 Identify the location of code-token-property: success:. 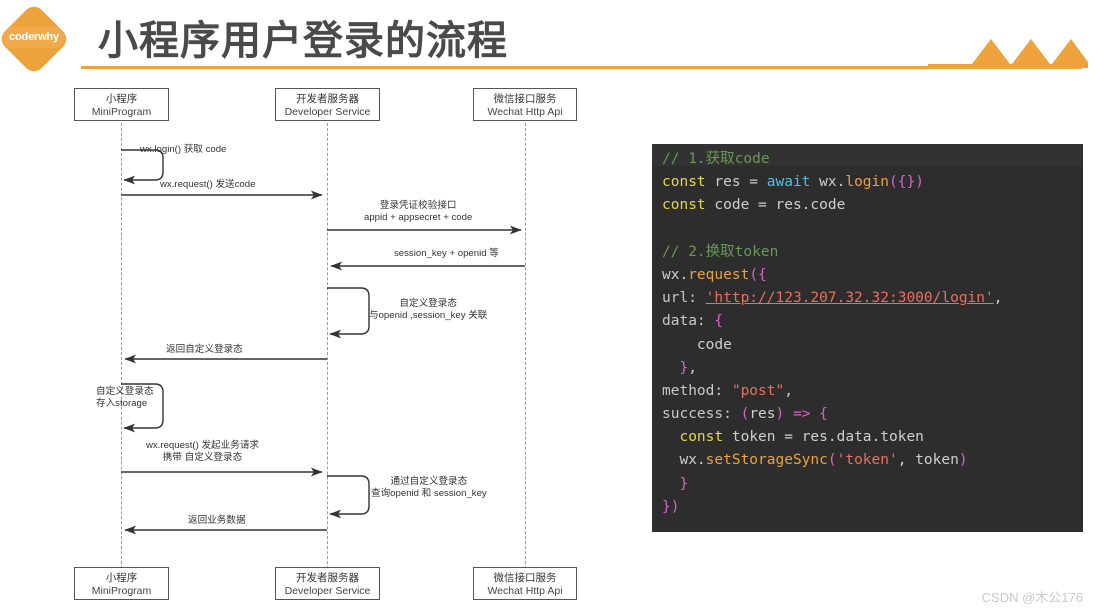
(697, 414).